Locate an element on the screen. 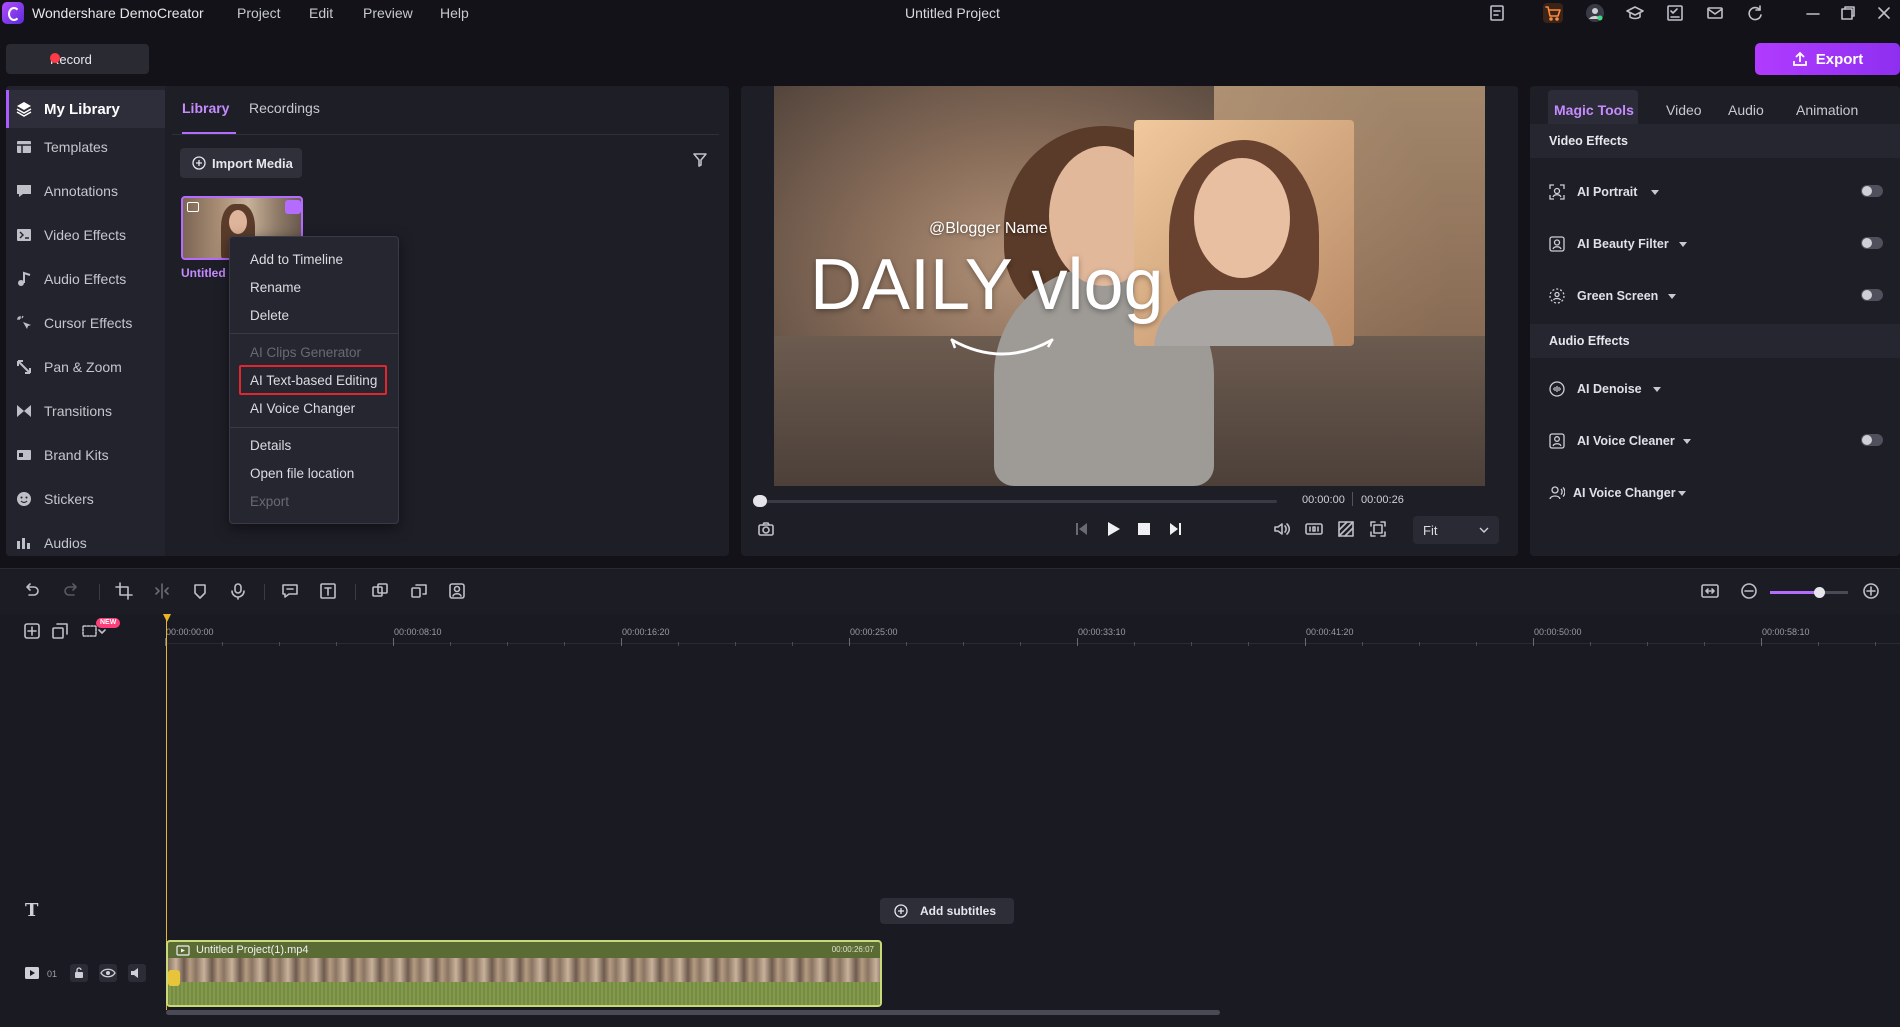 This screenshot has width=1900, height=1027. menu-help: Help is located at coordinates (454, 13).